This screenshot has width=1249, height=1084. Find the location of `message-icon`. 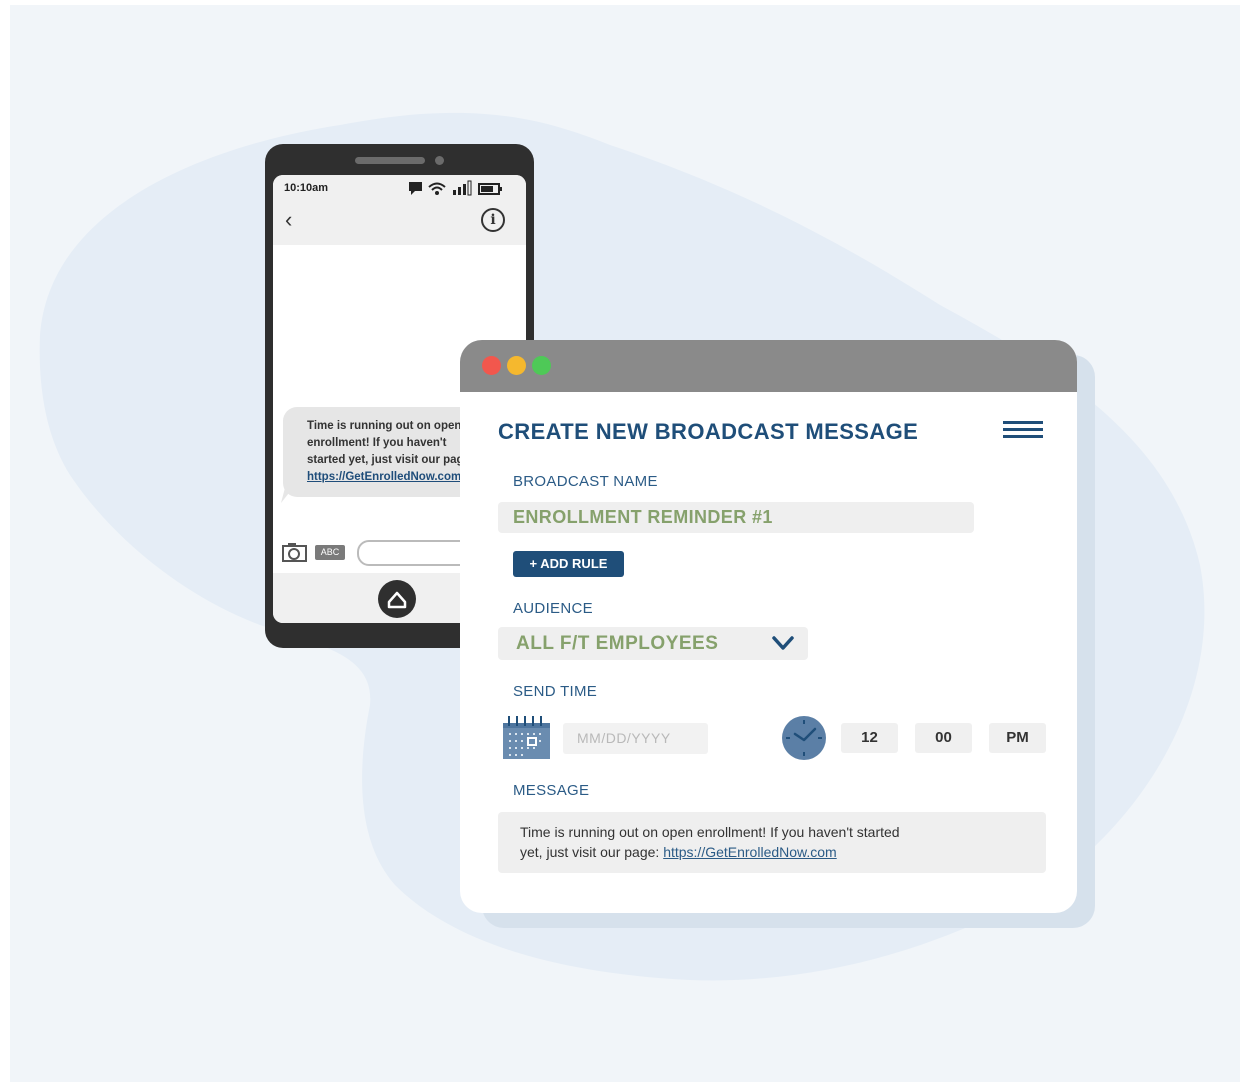

message-icon is located at coordinates (415, 188).